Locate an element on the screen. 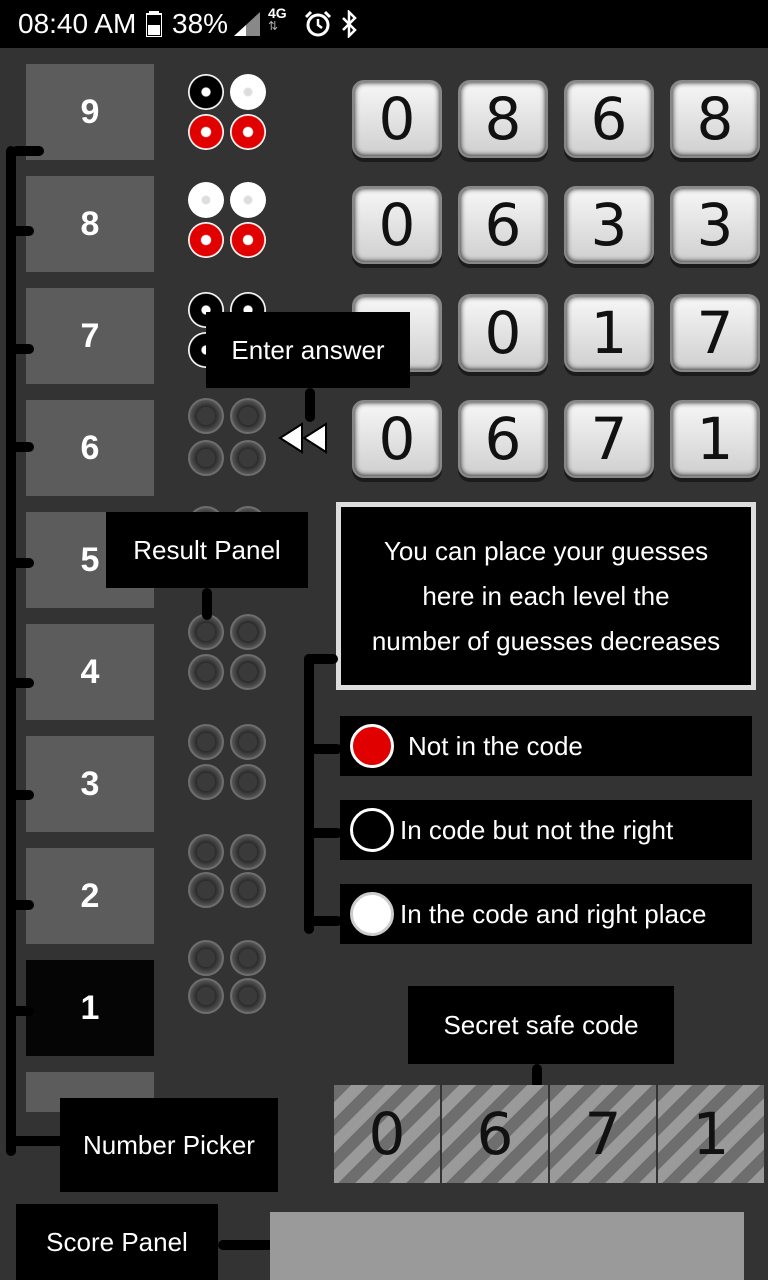  legend-bracket is located at coordinates (309, 794).